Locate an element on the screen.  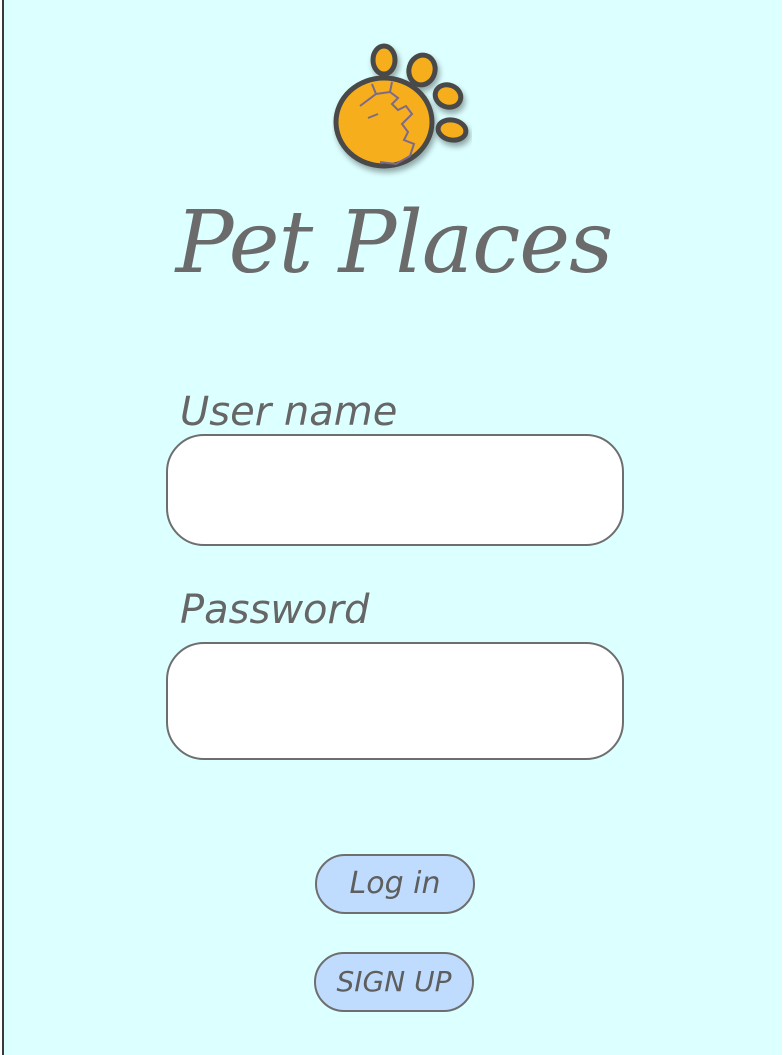
login-button: Log in is located at coordinates (395, 884).